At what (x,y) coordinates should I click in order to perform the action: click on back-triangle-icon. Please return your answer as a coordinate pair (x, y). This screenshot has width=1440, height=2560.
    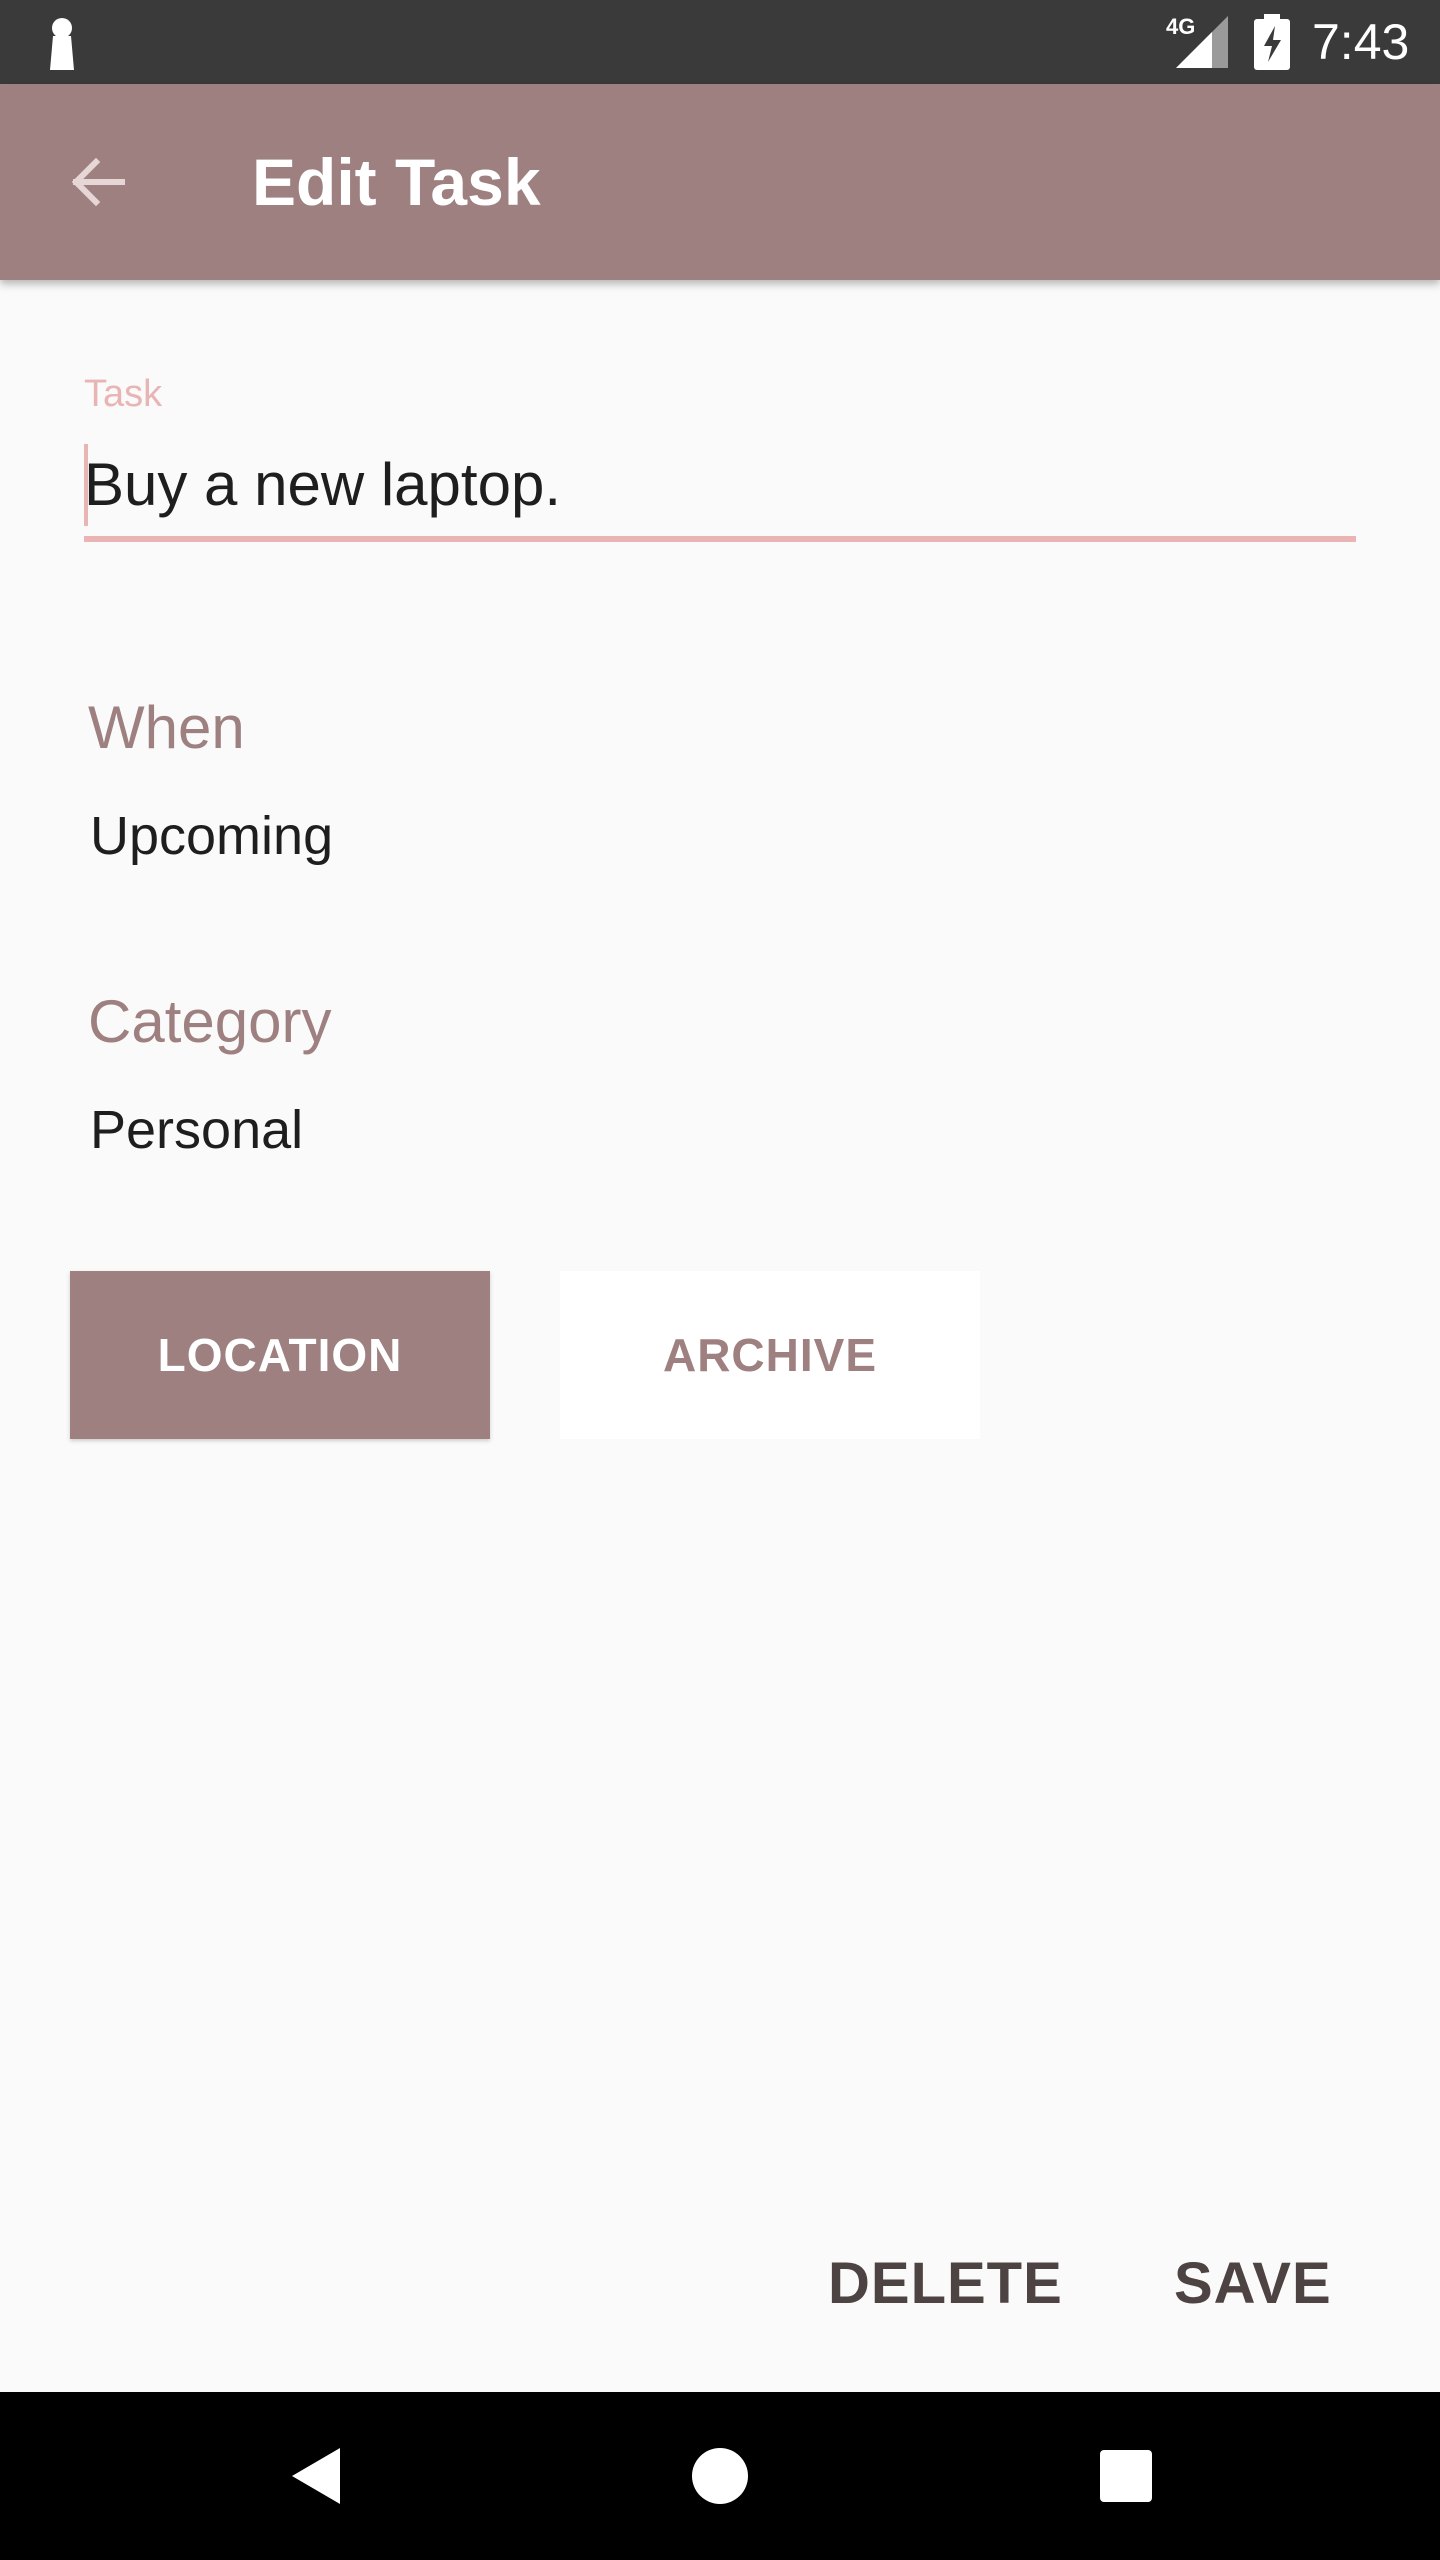
    Looking at the image, I should click on (316, 2476).